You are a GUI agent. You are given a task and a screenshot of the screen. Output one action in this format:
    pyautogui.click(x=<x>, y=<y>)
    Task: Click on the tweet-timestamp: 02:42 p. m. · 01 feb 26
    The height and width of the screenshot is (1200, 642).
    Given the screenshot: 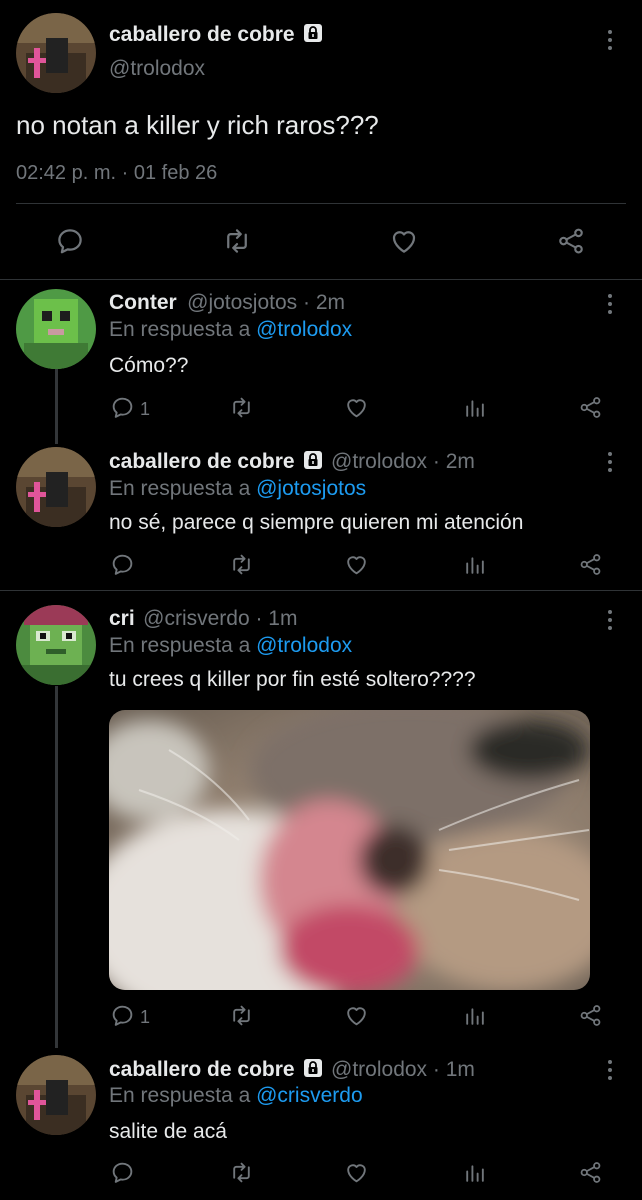 What is the action you would take?
    pyautogui.click(x=117, y=173)
    